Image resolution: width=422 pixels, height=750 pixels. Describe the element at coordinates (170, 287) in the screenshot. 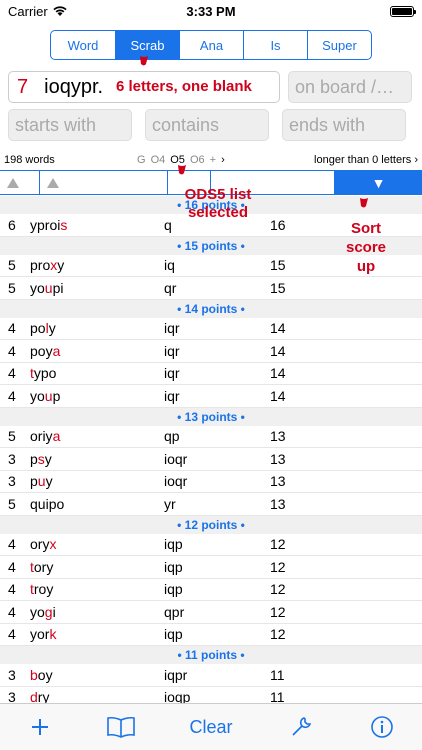

I see `unused-letters: qr` at that location.